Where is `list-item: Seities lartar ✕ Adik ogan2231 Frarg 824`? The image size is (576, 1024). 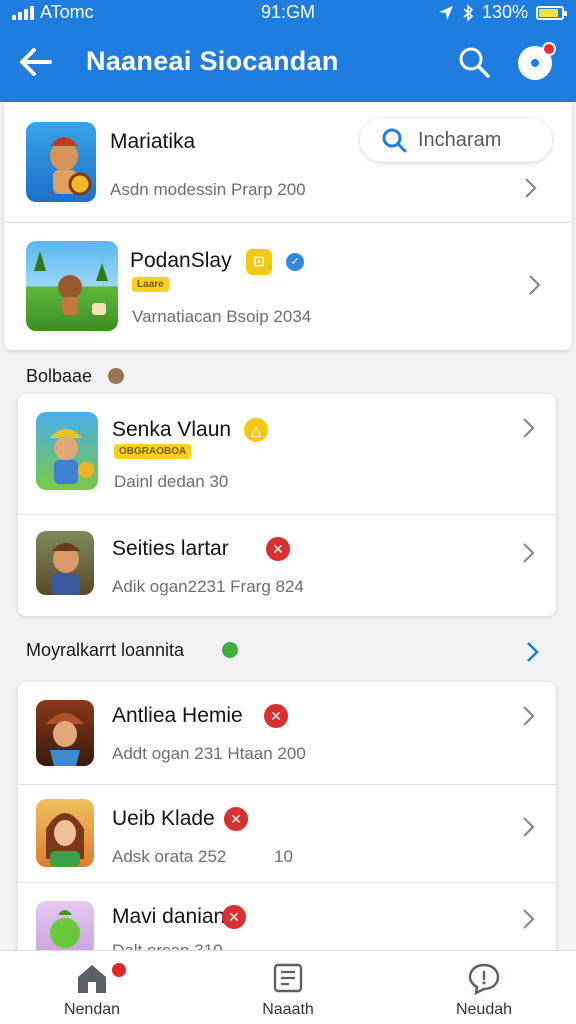 list-item: Seities lartar ✕ Adik ogan2231 Frarg 824 is located at coordinates (287, 565).